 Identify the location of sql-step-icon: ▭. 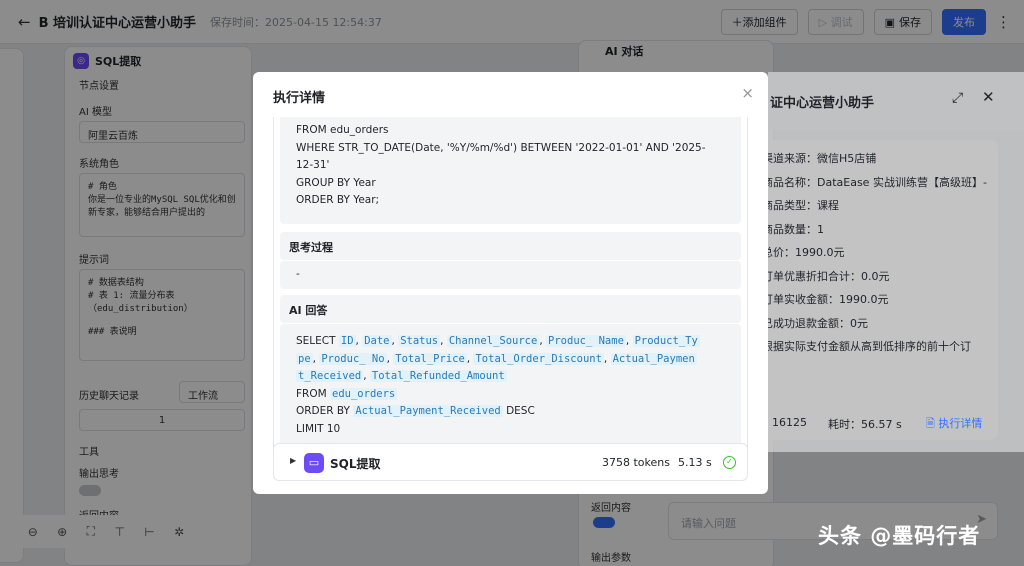
(314, 463).